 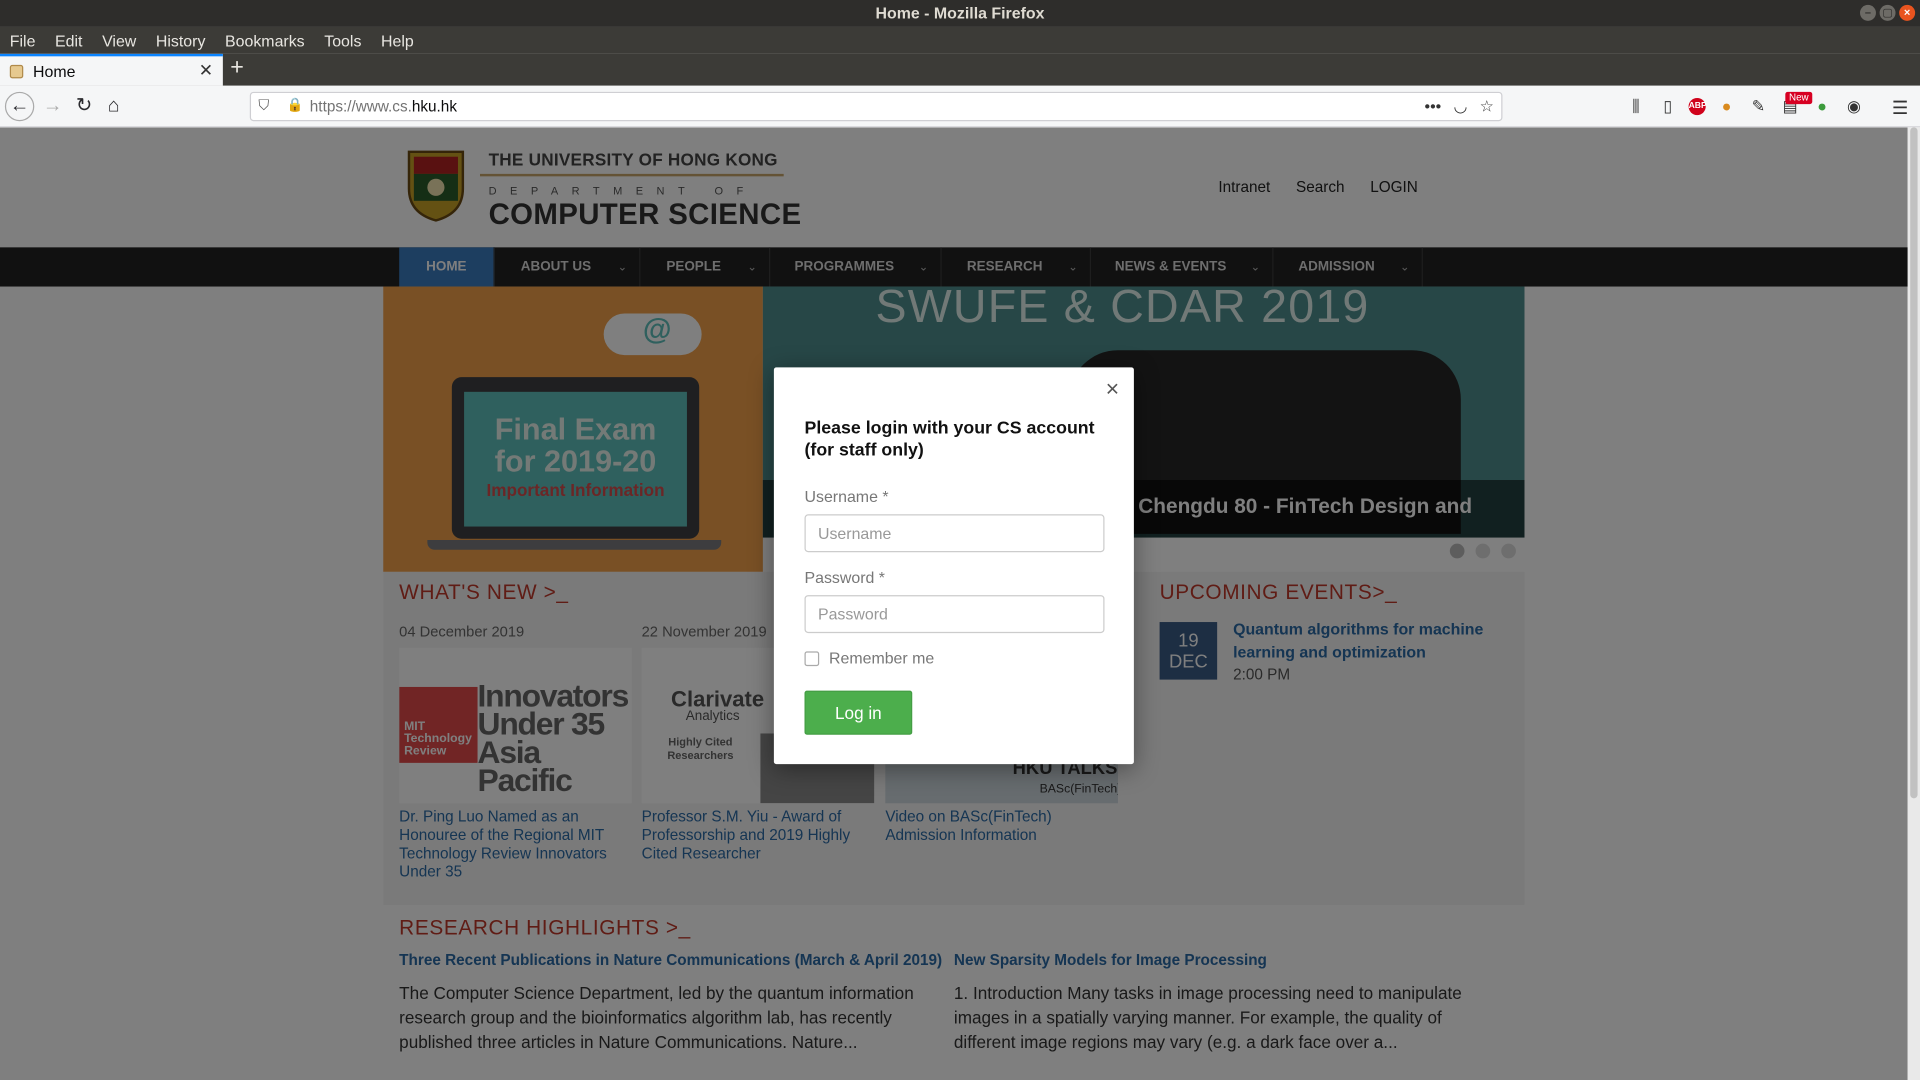 I want to click on reload-icon: ↻, so click(x=84, y=107).